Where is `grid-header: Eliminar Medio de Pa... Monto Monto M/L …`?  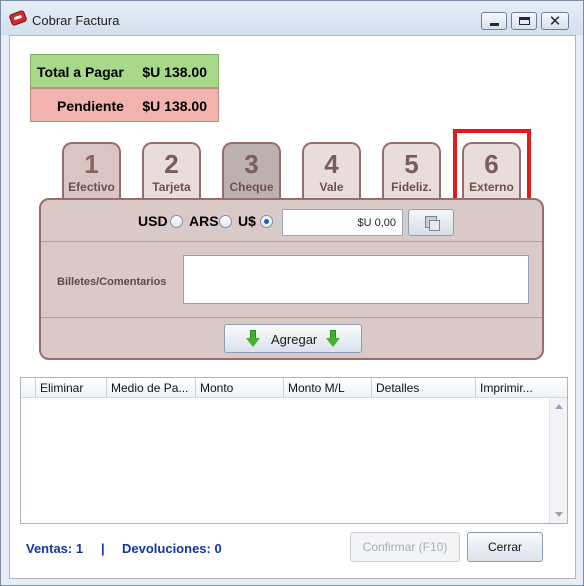
grid-header: Eliminar Medio de Pa... Monto Monto M/L … is located at coordinates (294, 388).